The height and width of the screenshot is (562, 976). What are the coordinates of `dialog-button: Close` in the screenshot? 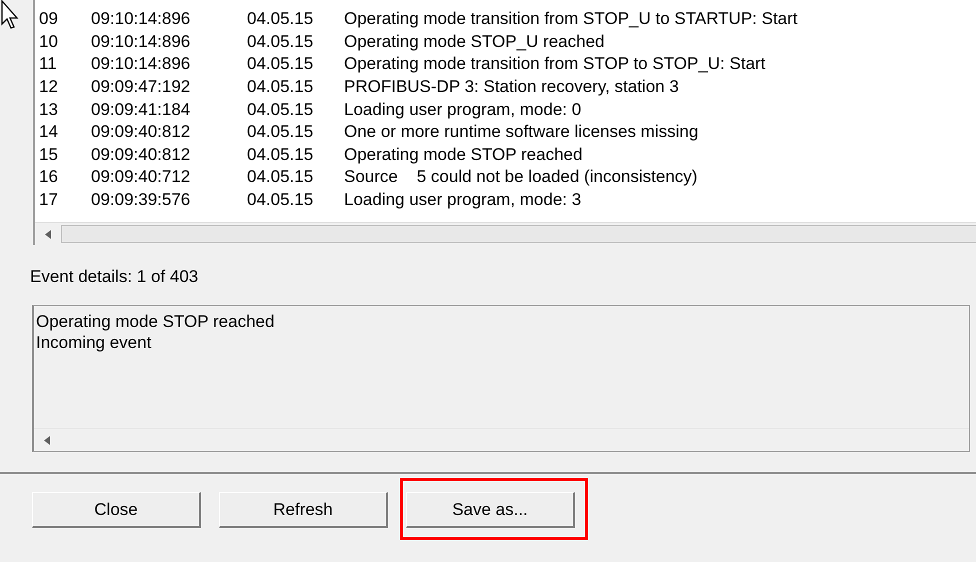 It's located at (116, 510).